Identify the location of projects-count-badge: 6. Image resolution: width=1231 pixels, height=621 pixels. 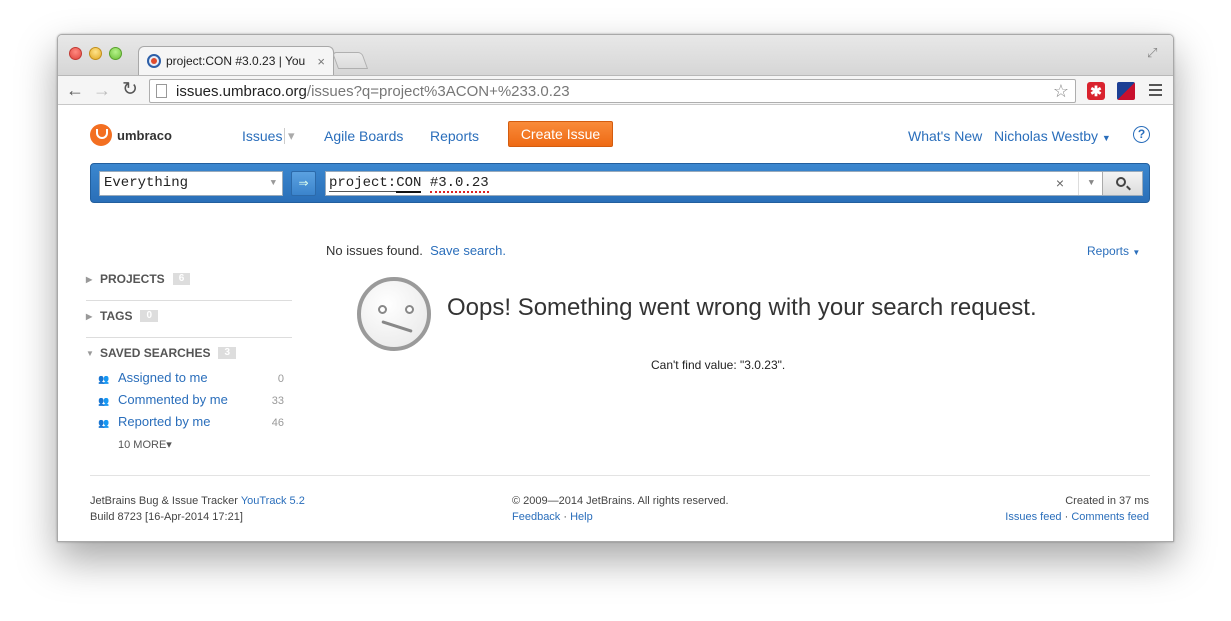
(181, 279).